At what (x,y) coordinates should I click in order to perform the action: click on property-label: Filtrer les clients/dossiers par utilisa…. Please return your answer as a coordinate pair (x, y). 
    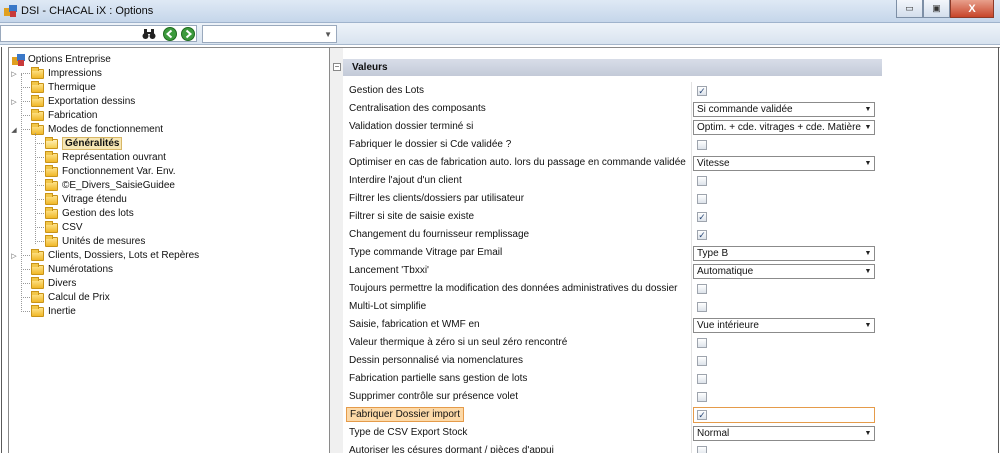
    Looking at the image, I should click on (436, 198).